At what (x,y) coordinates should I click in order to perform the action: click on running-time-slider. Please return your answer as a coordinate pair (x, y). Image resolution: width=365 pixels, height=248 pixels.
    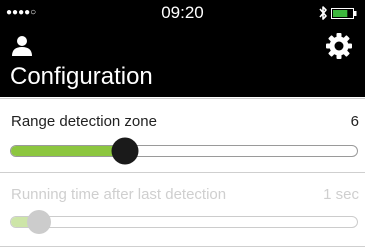
    Looking at the image, I should click on (184, 222).